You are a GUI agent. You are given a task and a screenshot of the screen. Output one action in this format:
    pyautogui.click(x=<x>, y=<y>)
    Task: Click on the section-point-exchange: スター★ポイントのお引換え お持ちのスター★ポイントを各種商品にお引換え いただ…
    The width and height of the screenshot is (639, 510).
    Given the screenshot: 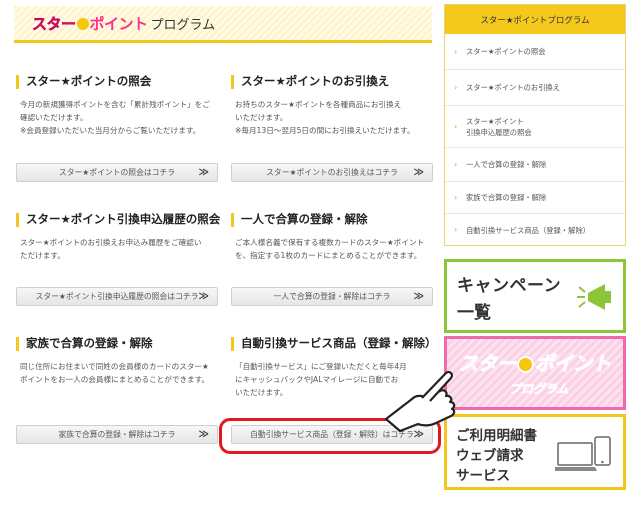 What is the action you would take?
    pyautogui.click(x=335, y=130)
    